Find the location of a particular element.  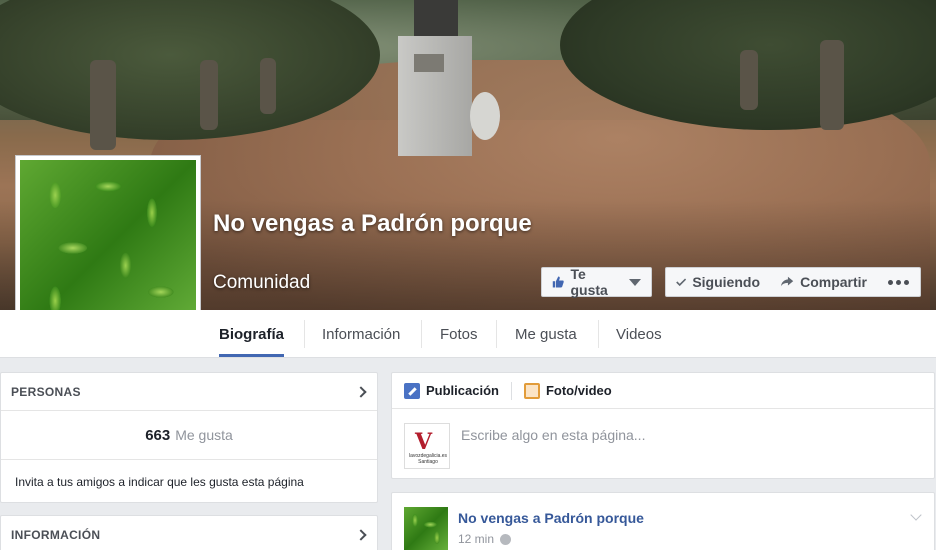

photo-icon is located at coordinates (531, 390).